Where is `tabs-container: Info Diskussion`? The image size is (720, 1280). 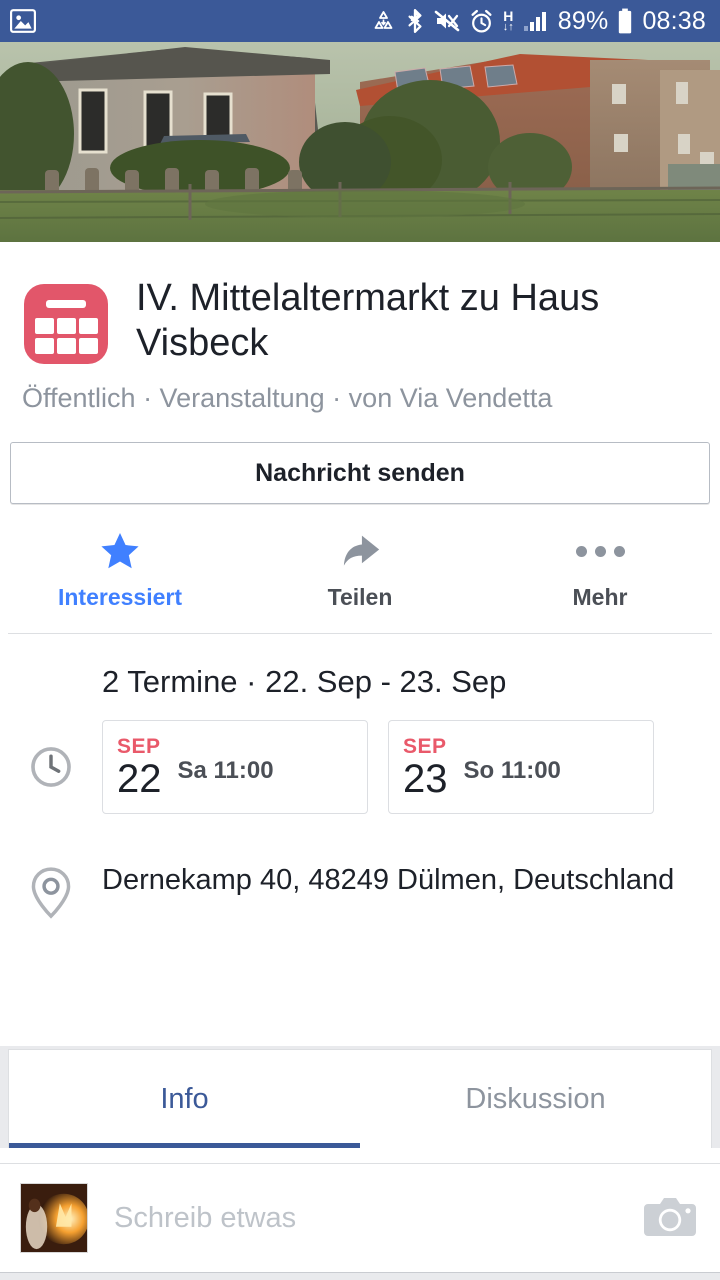 tabs-container: Info Diskussion is located at coordinates (360, 1097).